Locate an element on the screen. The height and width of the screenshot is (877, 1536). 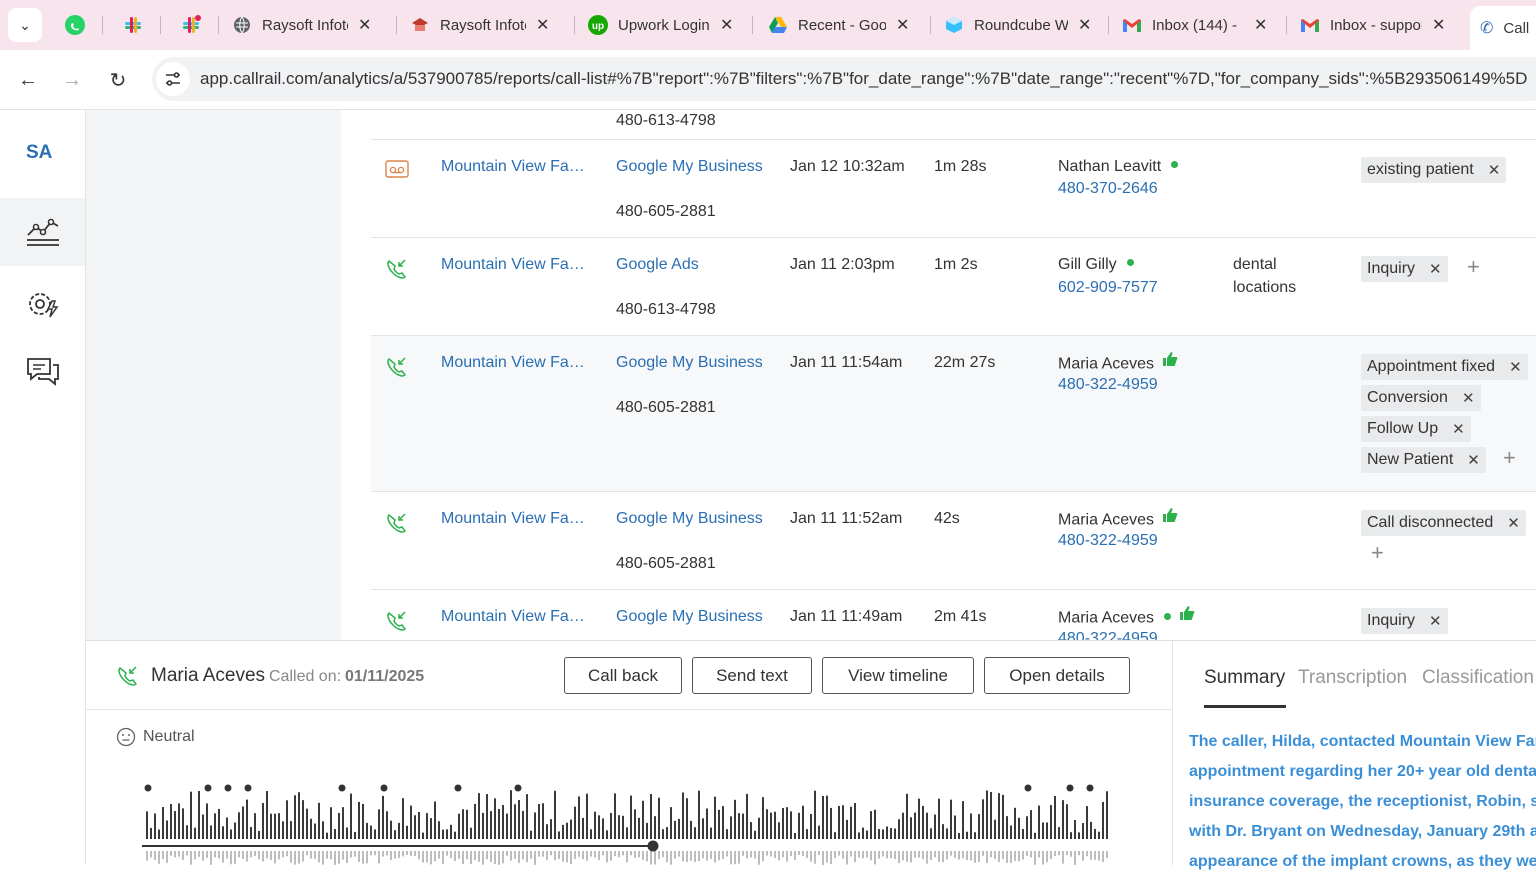
caller-phone: 602-909-7577 is located at coordinates (1108, 288).